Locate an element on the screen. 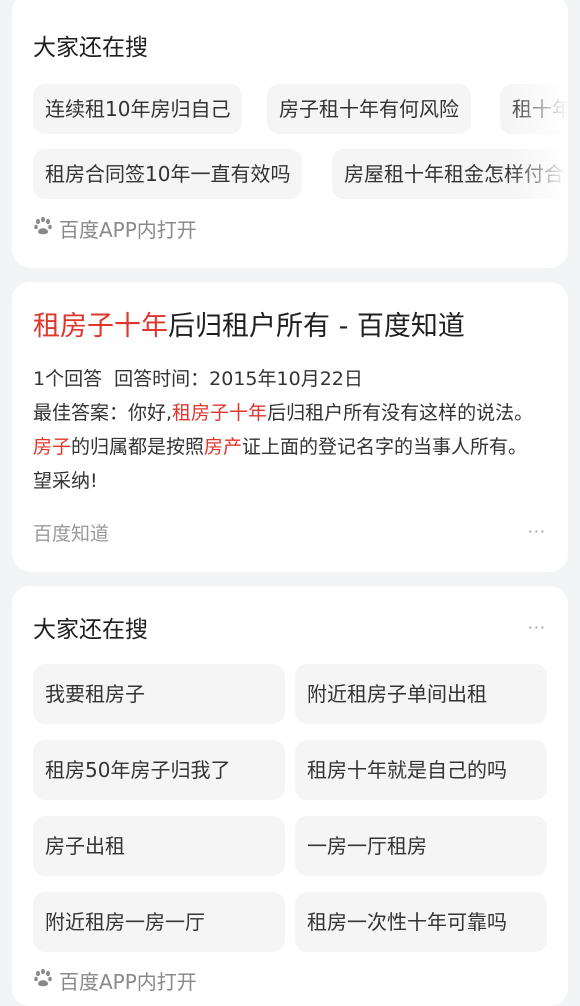  search-suggestion: 租房一次性十年可靠吗 is located at coordinates (421, 922).